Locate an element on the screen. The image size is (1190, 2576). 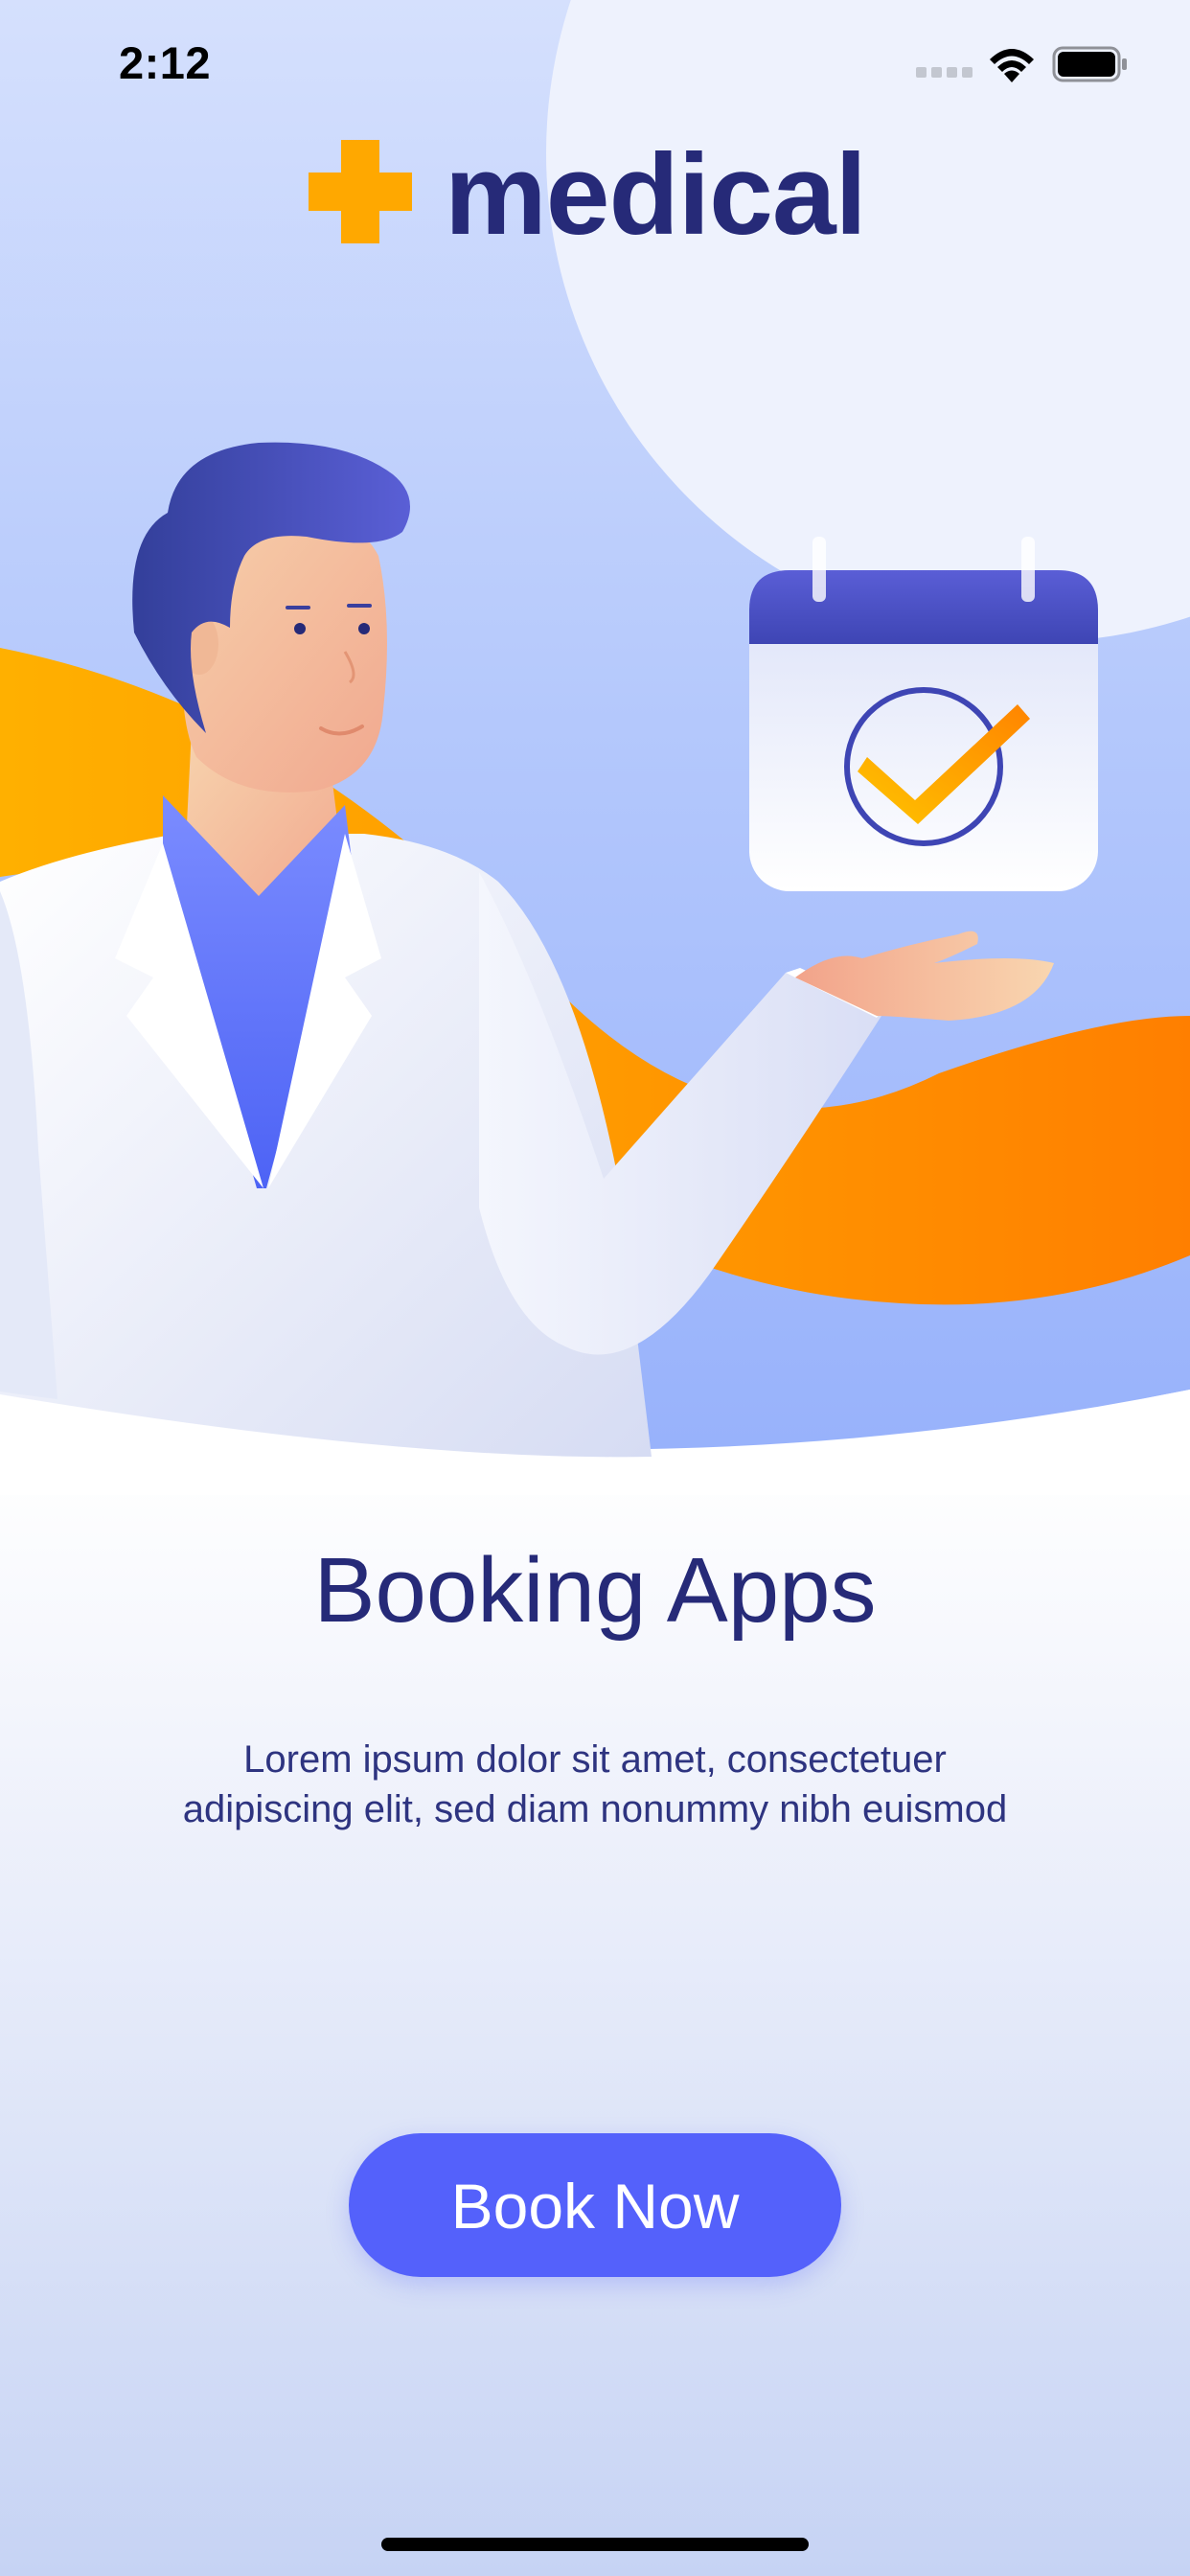
book-now-button: Book Now is located at coordinates (595, 2205).